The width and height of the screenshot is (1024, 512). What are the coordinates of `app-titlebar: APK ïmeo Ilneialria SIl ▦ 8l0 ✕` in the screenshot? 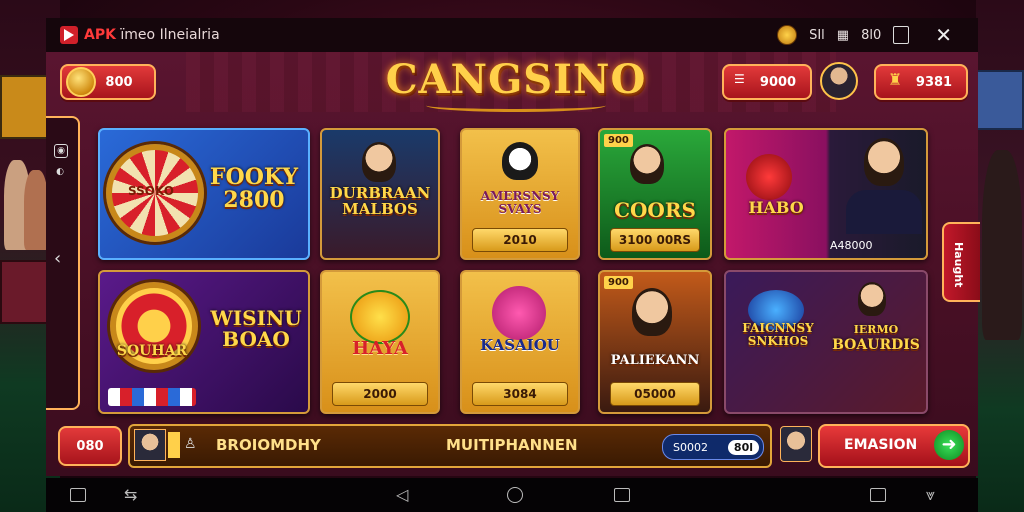 It's located at (512, 35).